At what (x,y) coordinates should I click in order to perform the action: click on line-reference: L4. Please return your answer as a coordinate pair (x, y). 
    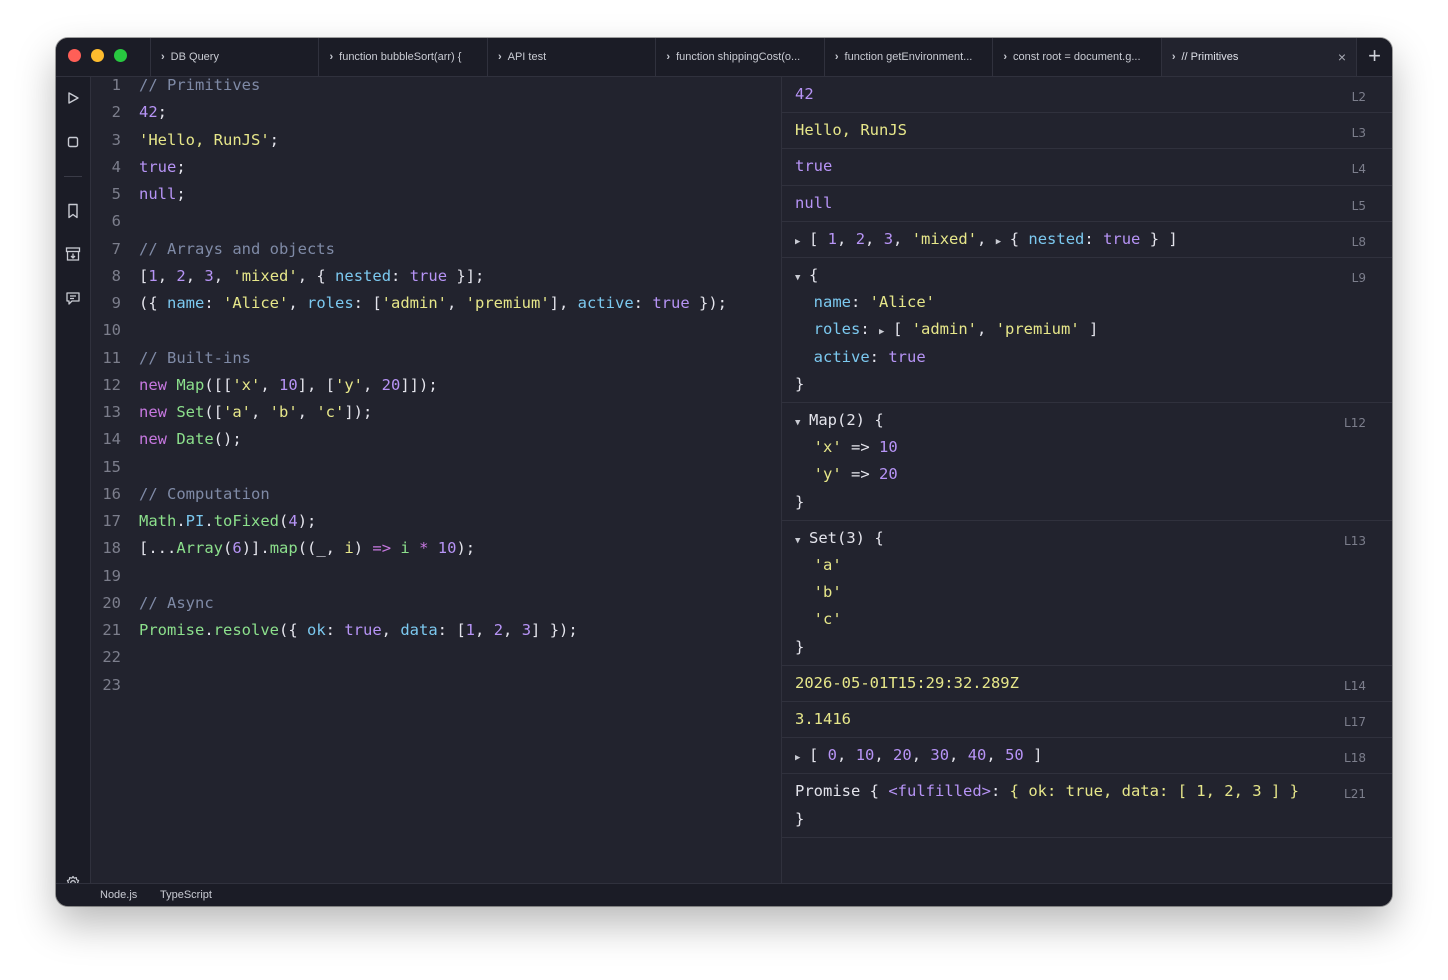
    Looking at the image, I should click on (1359, 169).